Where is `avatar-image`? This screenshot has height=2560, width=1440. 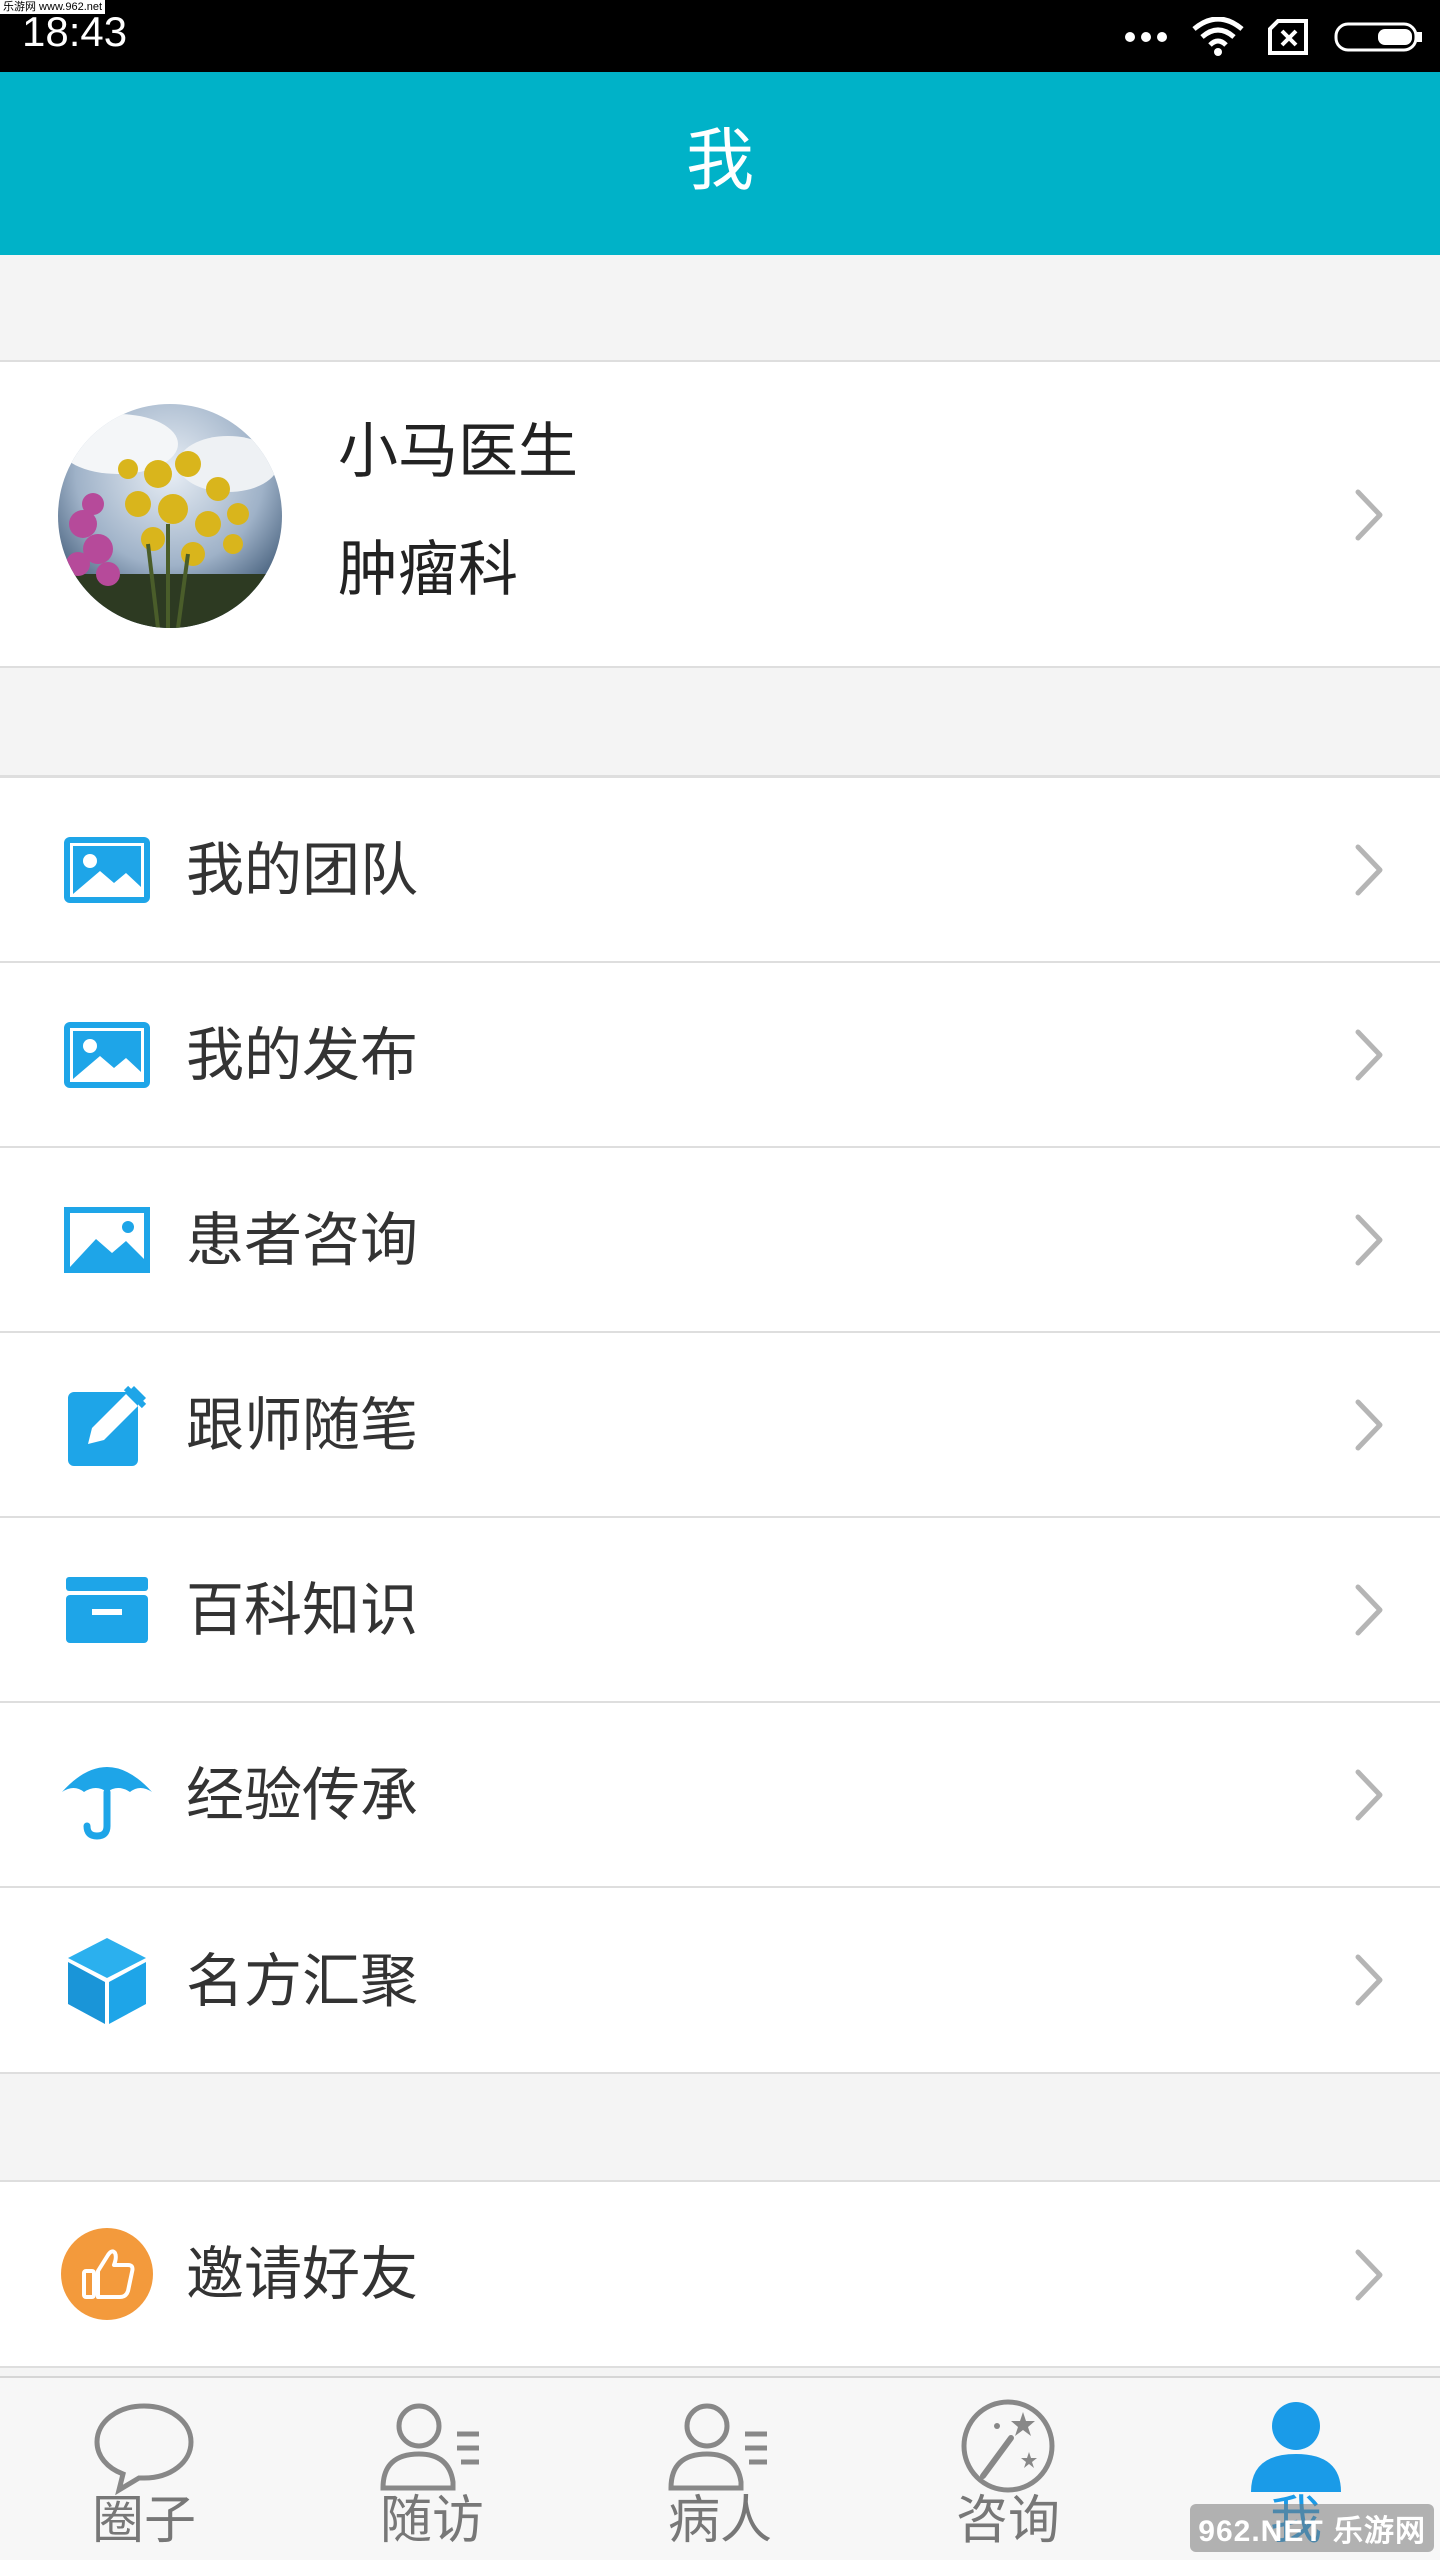 avatar-image is located at coordinates (170, 516).